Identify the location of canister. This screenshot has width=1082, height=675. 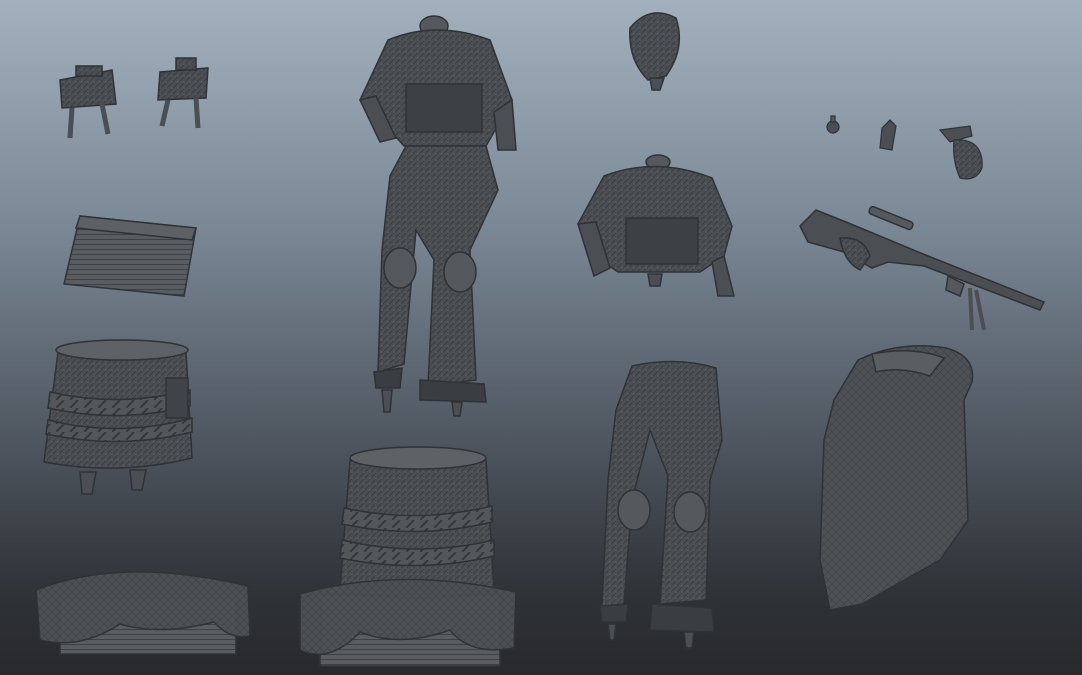
(888, 135).